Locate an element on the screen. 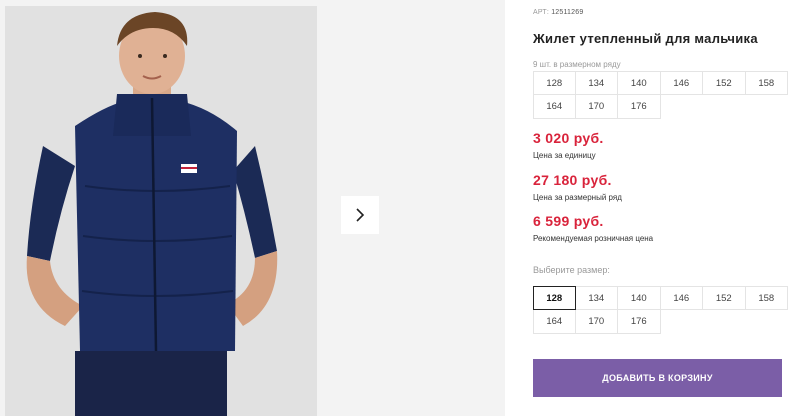 The height and width of the screenshot is (416, 800). article-number: АРТ: 12511269 is located at coordinates (558, 12).